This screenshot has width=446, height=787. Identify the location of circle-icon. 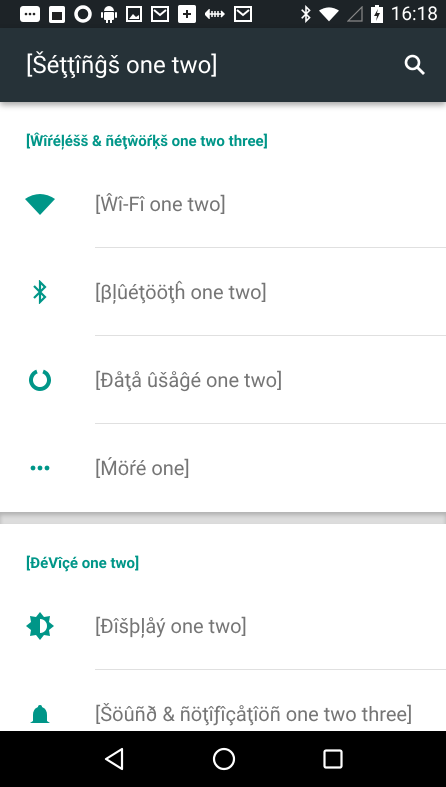
(83, 14).